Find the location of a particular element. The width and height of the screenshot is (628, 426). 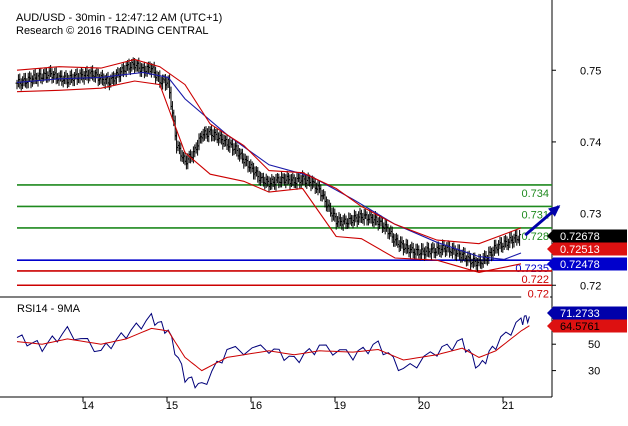

level-label: 0.728 is located at coordinates (535, 237).